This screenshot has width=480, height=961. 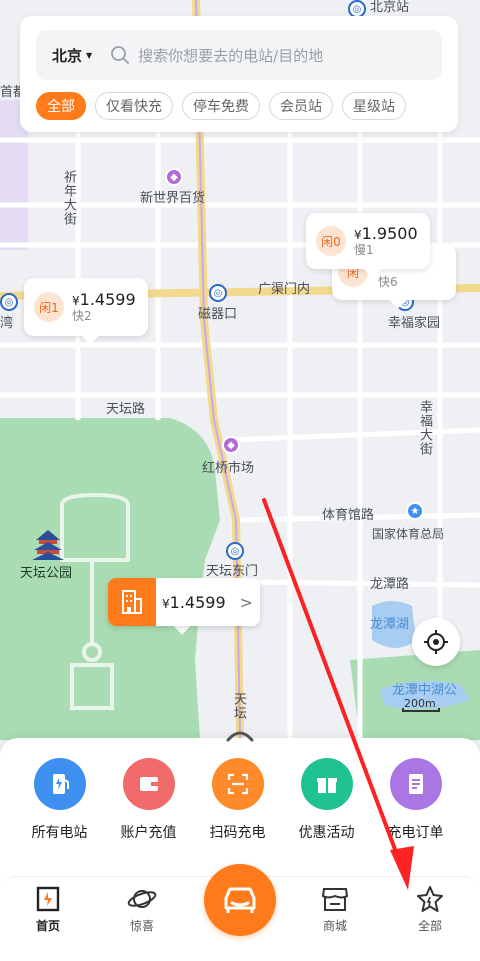 What do you see at coordinates (326, 784) in the screenshot?
I see `gift-icon` at bounding box center [326, 784].